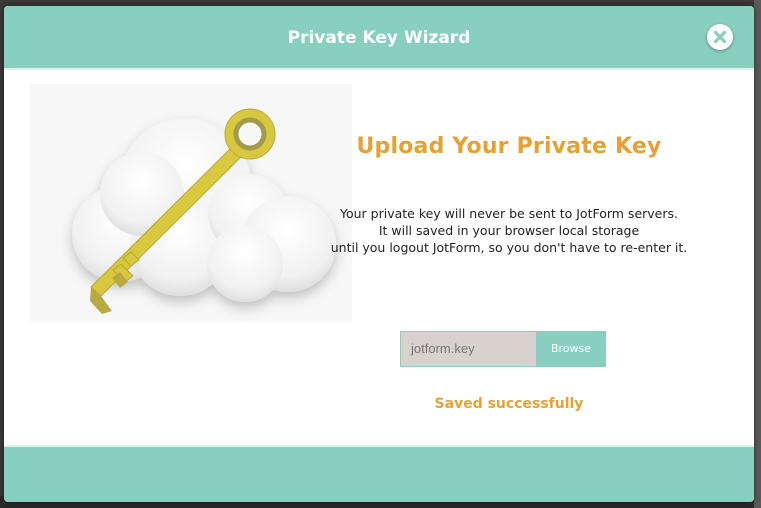 This screenshot has height=508, width=761. I want to click on dialog-footer, so click(379, 474).